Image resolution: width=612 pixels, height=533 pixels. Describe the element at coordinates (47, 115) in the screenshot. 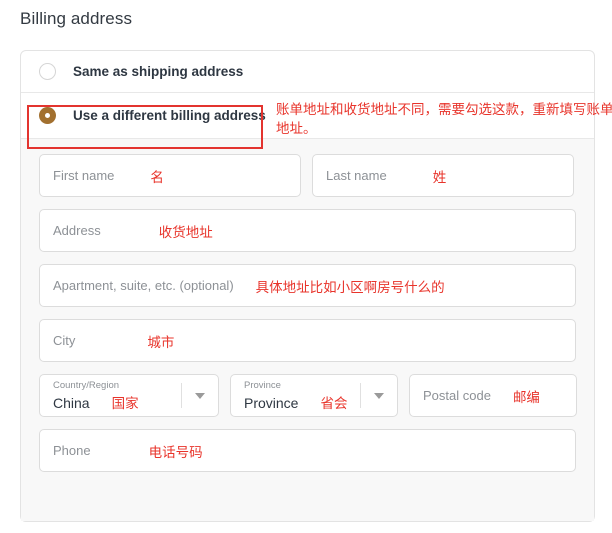

I see `radio-checked-icon` at that location.